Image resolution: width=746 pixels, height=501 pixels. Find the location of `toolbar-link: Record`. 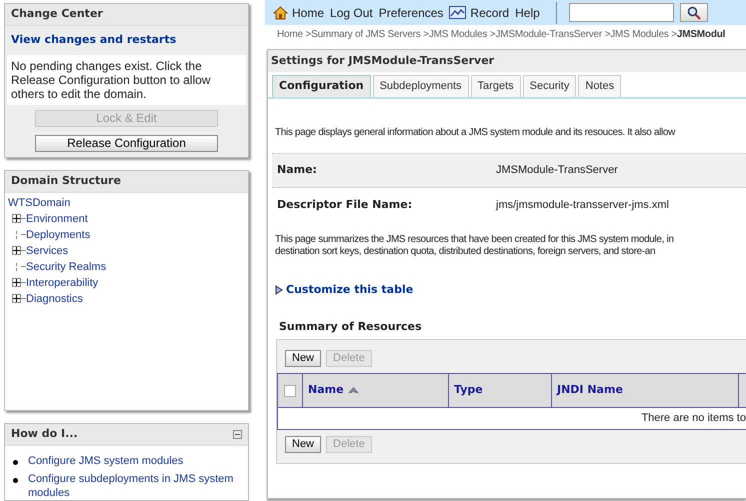

toolbar-link: Record is located at coordinates (479, 13).